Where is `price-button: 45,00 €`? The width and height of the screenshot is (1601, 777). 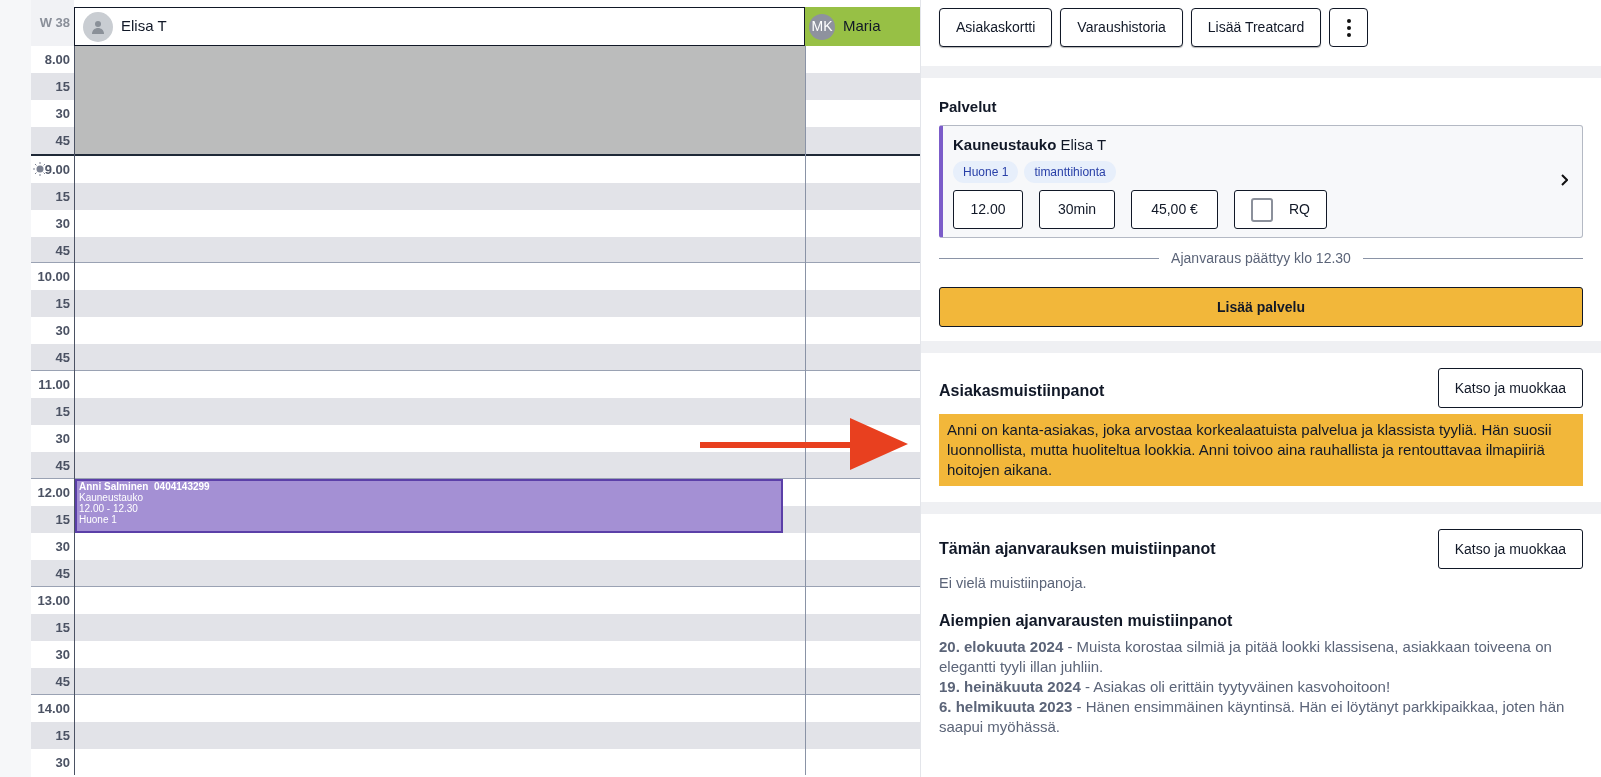
price-button: 45,00 € is located at coordinates (1174, 209).